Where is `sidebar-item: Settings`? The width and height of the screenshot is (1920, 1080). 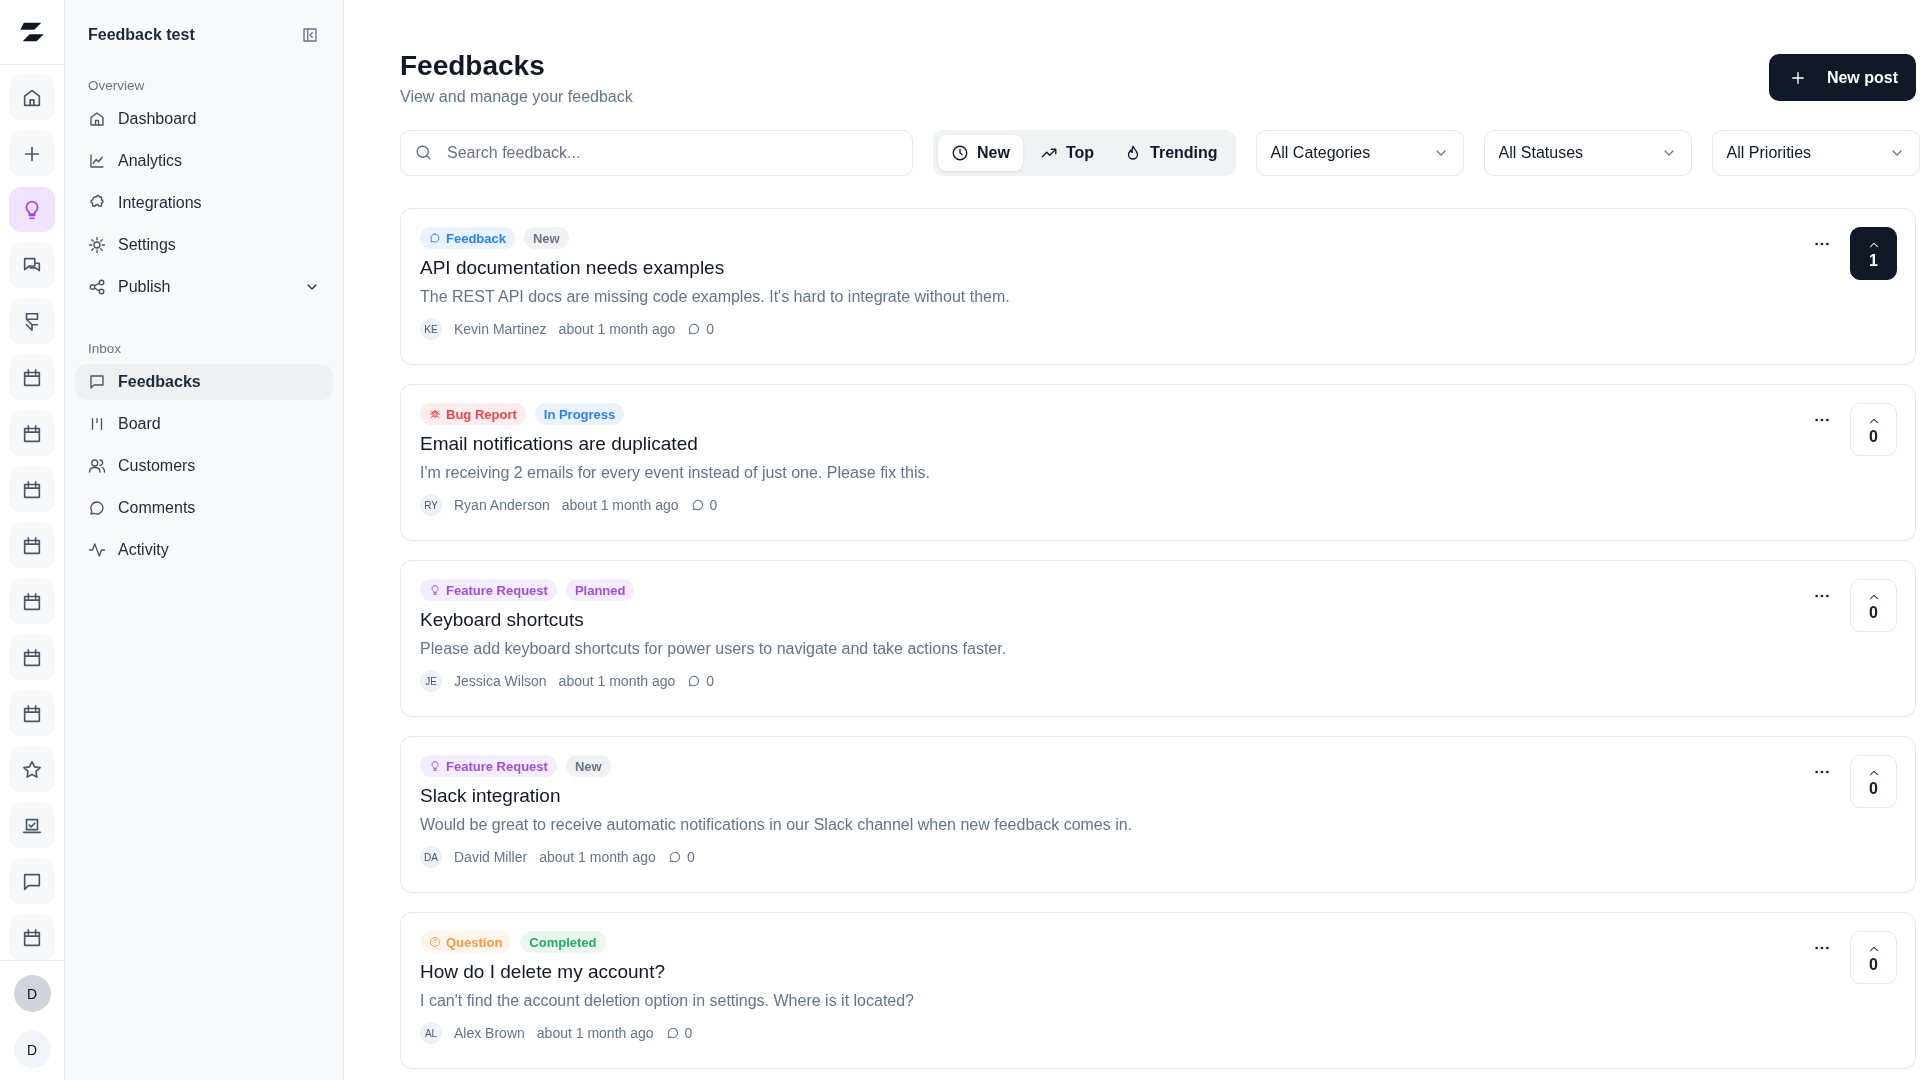
sidebar-item: Settings is located at coordinates (204, 245).